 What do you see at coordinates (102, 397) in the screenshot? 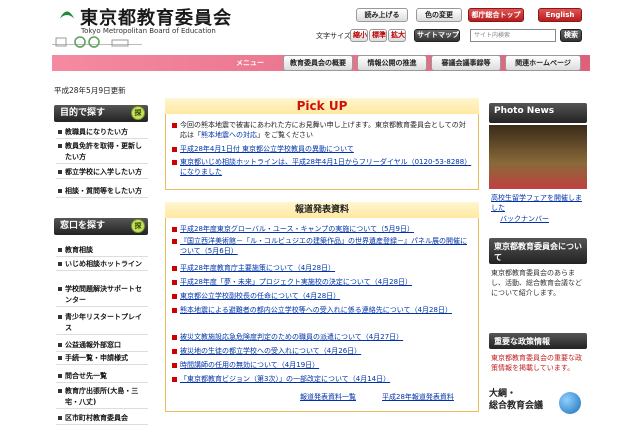
I see `sidebar-item-branch-offices: 教育庁出張所(大島・三宅・八丈)` at bounding box center [102, 397].